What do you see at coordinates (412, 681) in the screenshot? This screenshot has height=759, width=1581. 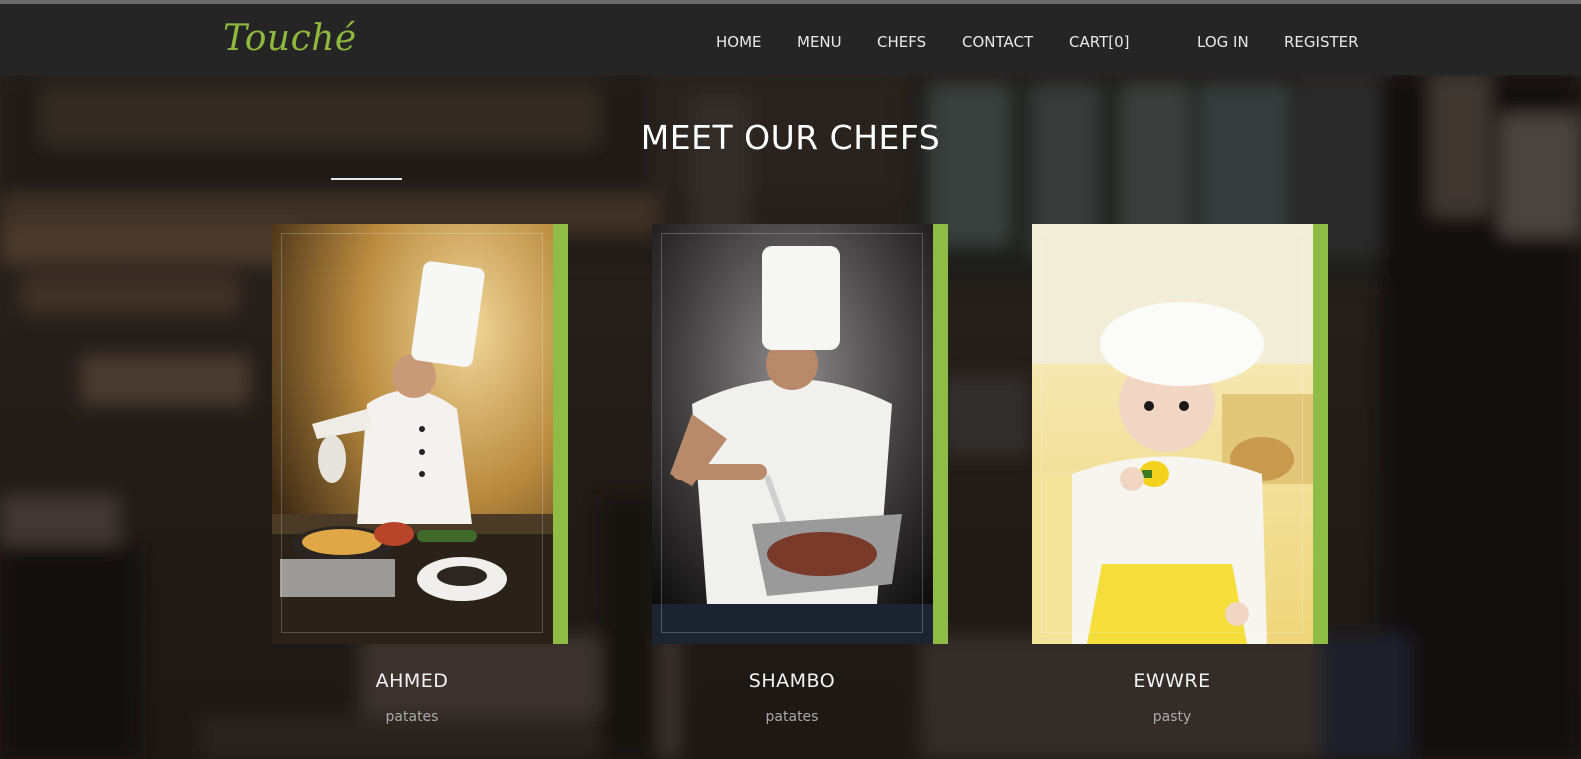 I see `chef-name: AHMED` at bounding box center [412, 681].